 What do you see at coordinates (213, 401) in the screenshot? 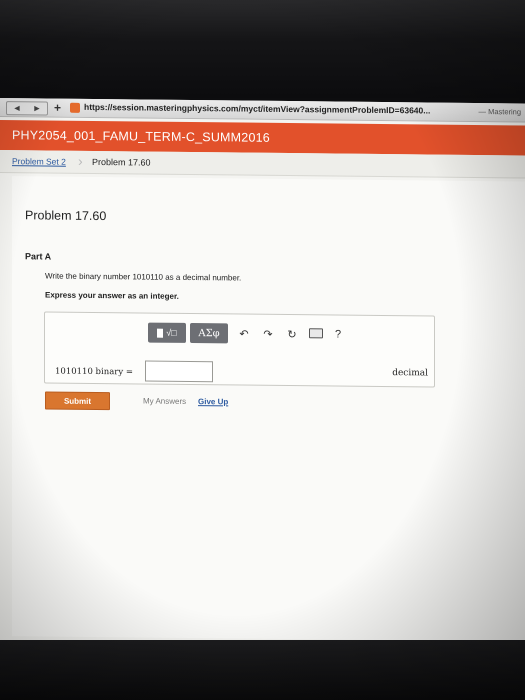
I see `give-up-link: Give Up` at bounding box center [213, 401].